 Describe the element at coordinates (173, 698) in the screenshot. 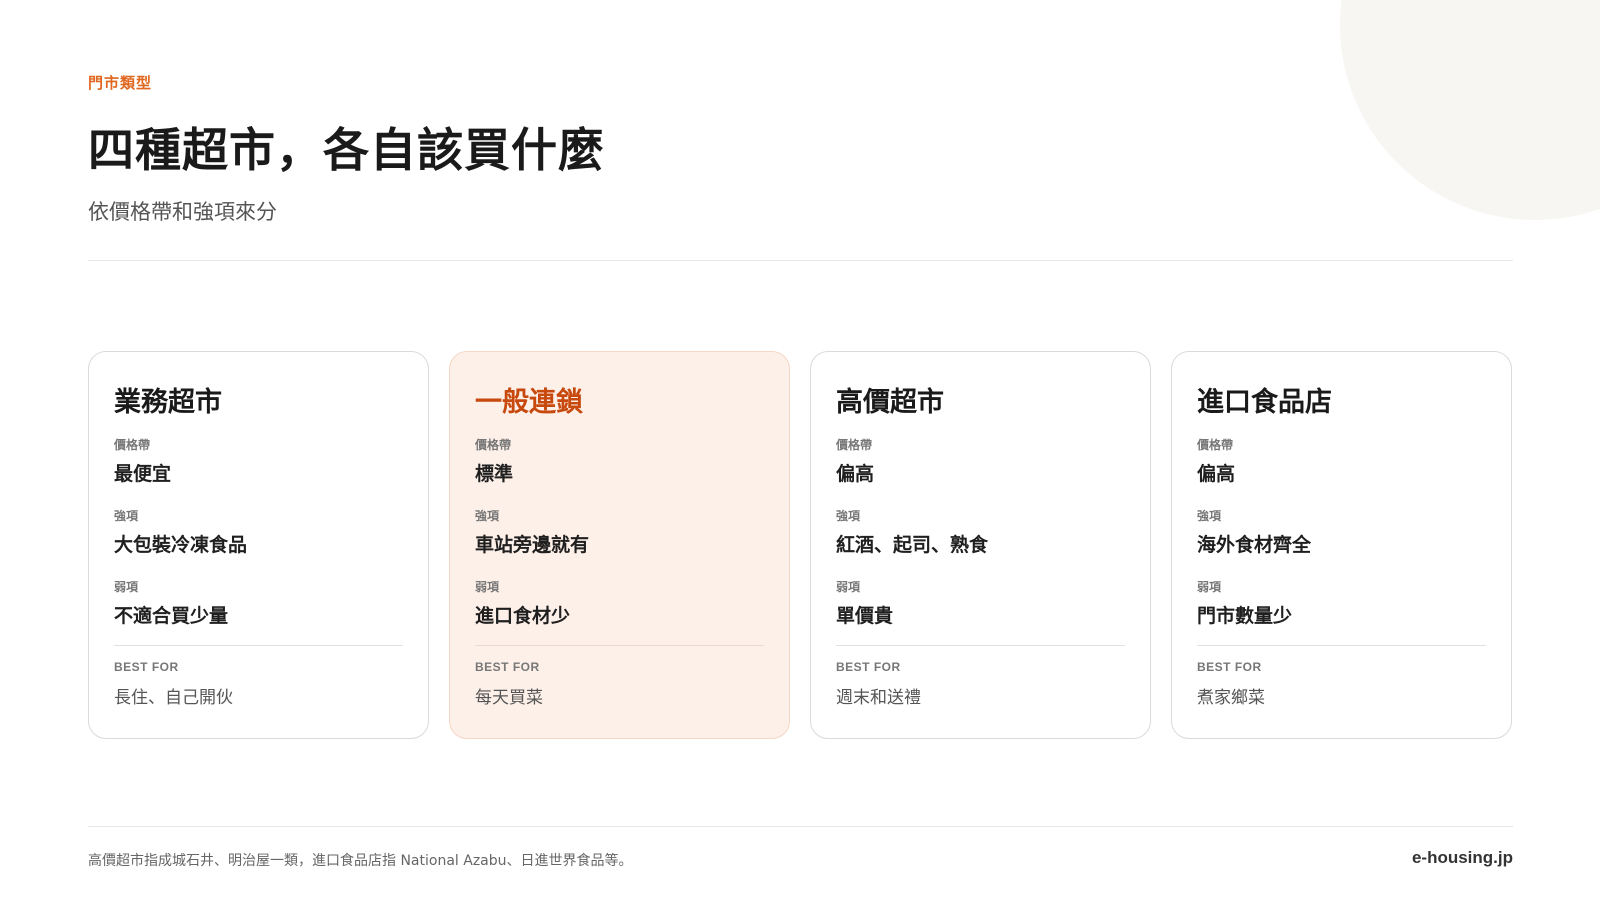

I see `best-for-value: 長住、自己開伙` at that location.